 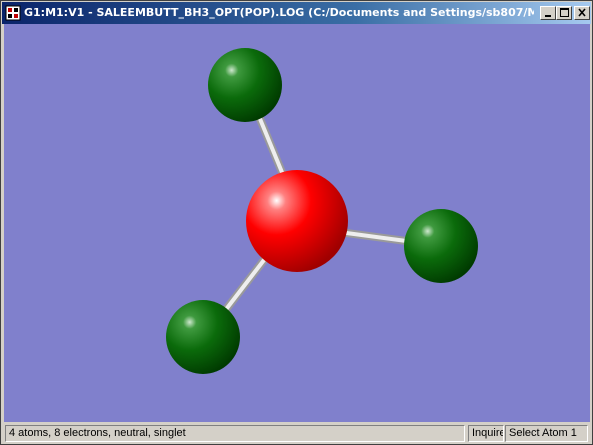 What do you see at coordinates (486, 433) in the screenshot?
I see `status-mode: Inquire` at bounding box center [486, 433].